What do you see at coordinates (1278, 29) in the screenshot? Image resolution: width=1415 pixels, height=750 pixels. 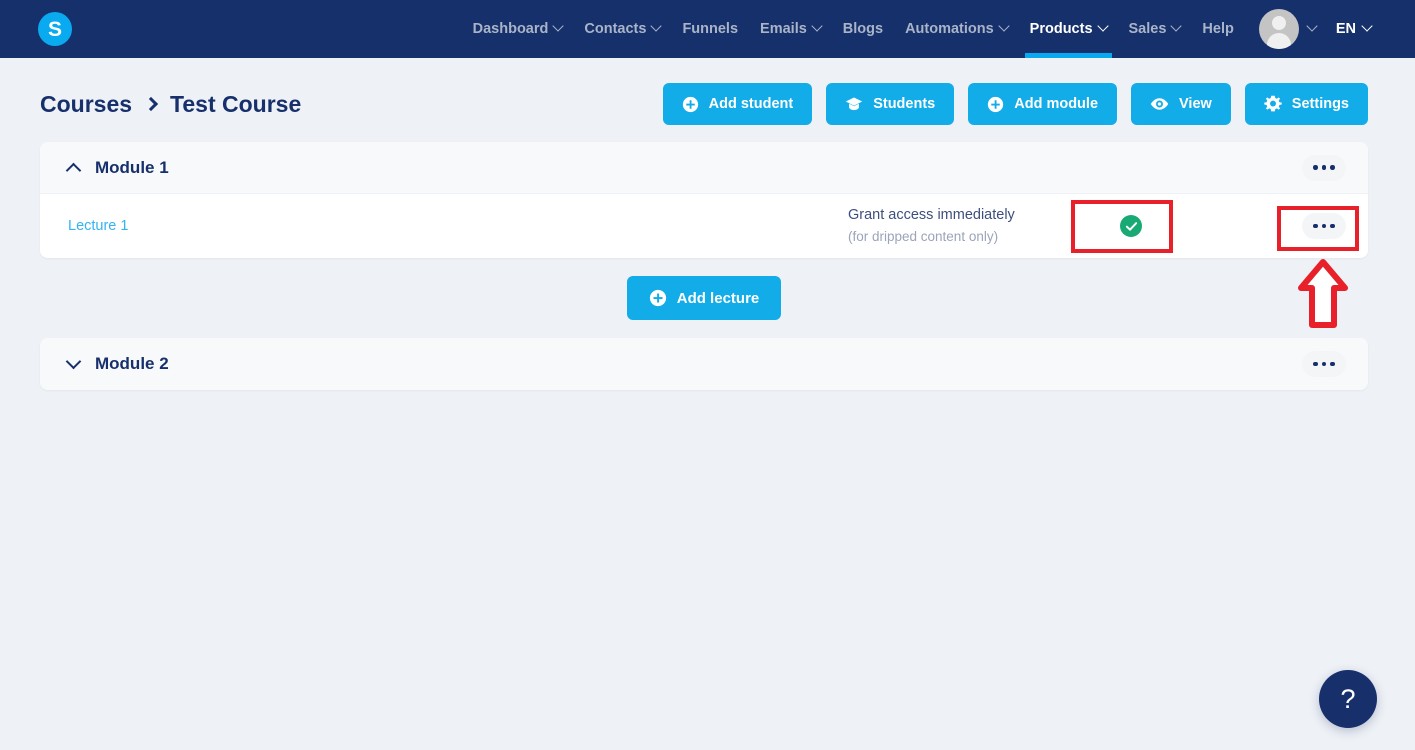 I see `avatar` at bounding box center [1278, 29].